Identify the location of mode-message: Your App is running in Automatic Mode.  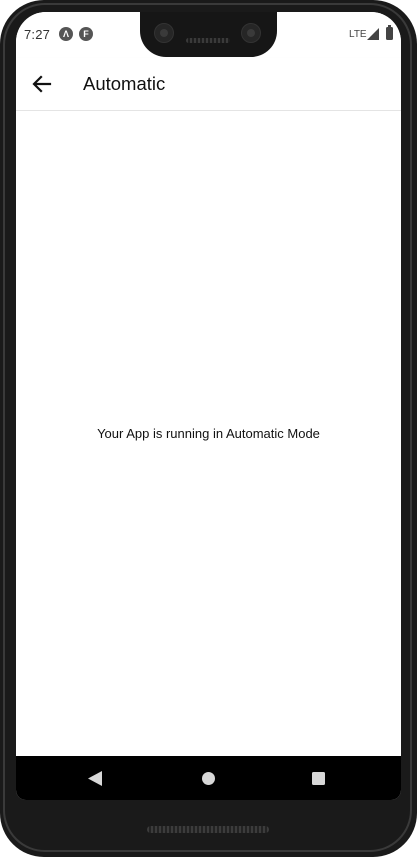
(208, 433).